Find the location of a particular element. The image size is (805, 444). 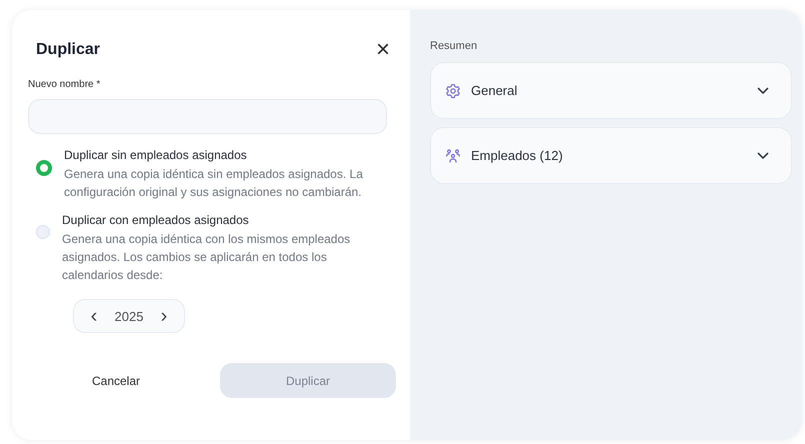

option-title: Duplicar sin empleados asignados is located at coordinates (156, 155).